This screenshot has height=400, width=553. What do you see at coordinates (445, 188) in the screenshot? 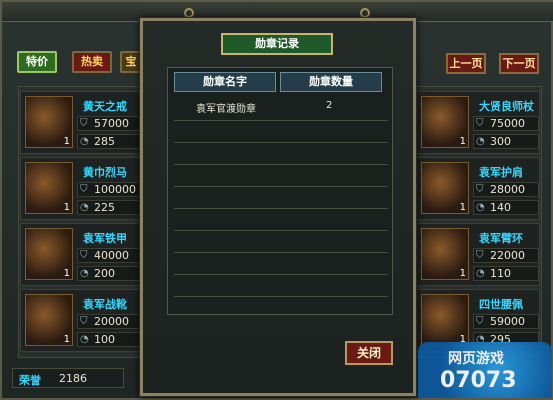
I see `shoulder-guard-icon: 1` at bounding box center [445, 188].